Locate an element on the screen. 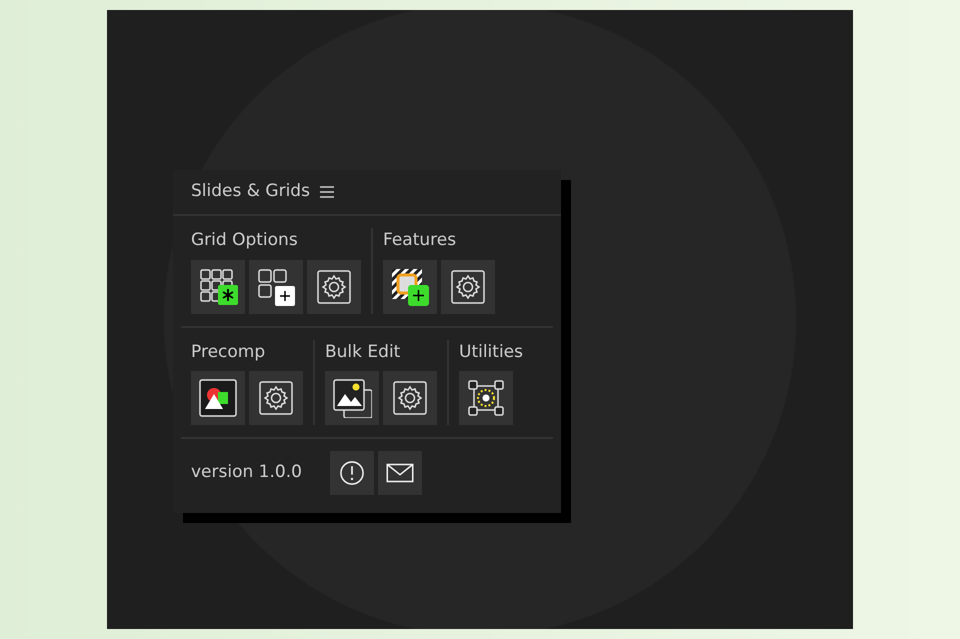  grid-plus-icon is located at coordinates (276, 286).